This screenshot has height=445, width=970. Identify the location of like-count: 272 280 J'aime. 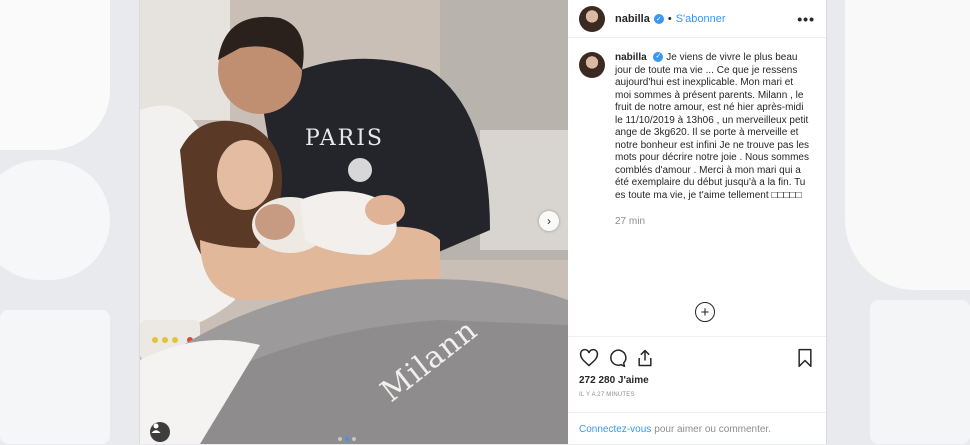
(697, 380).